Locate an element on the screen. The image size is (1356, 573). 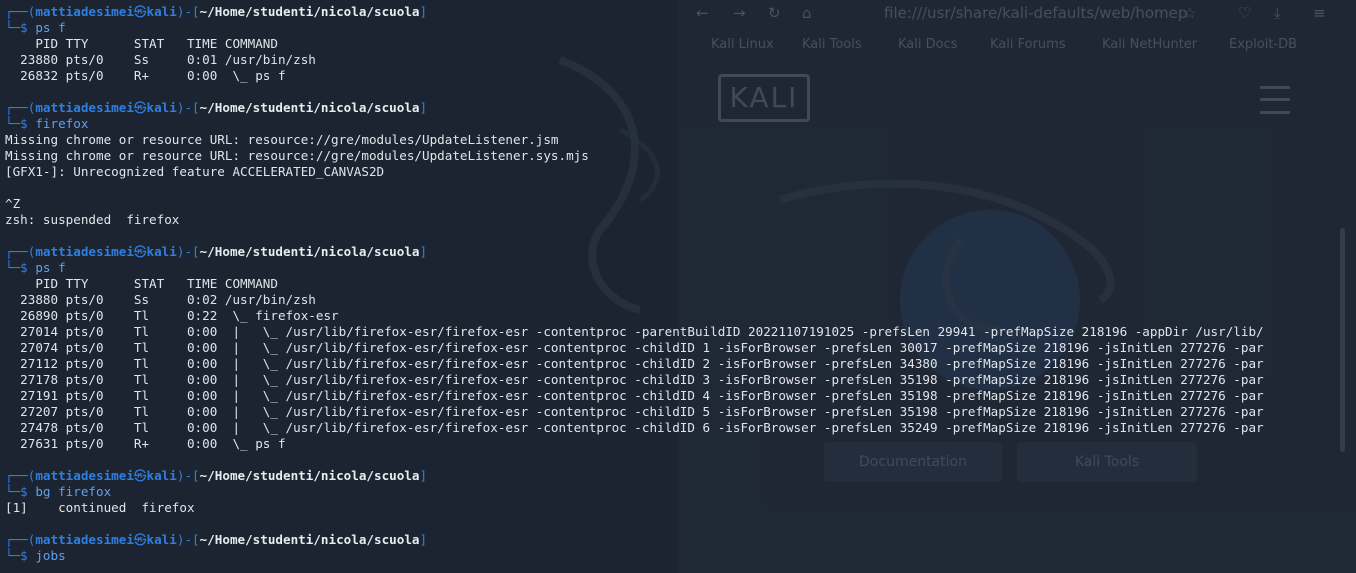
output-line: zsh: suspended firefox is located at coordinates (92, 220).